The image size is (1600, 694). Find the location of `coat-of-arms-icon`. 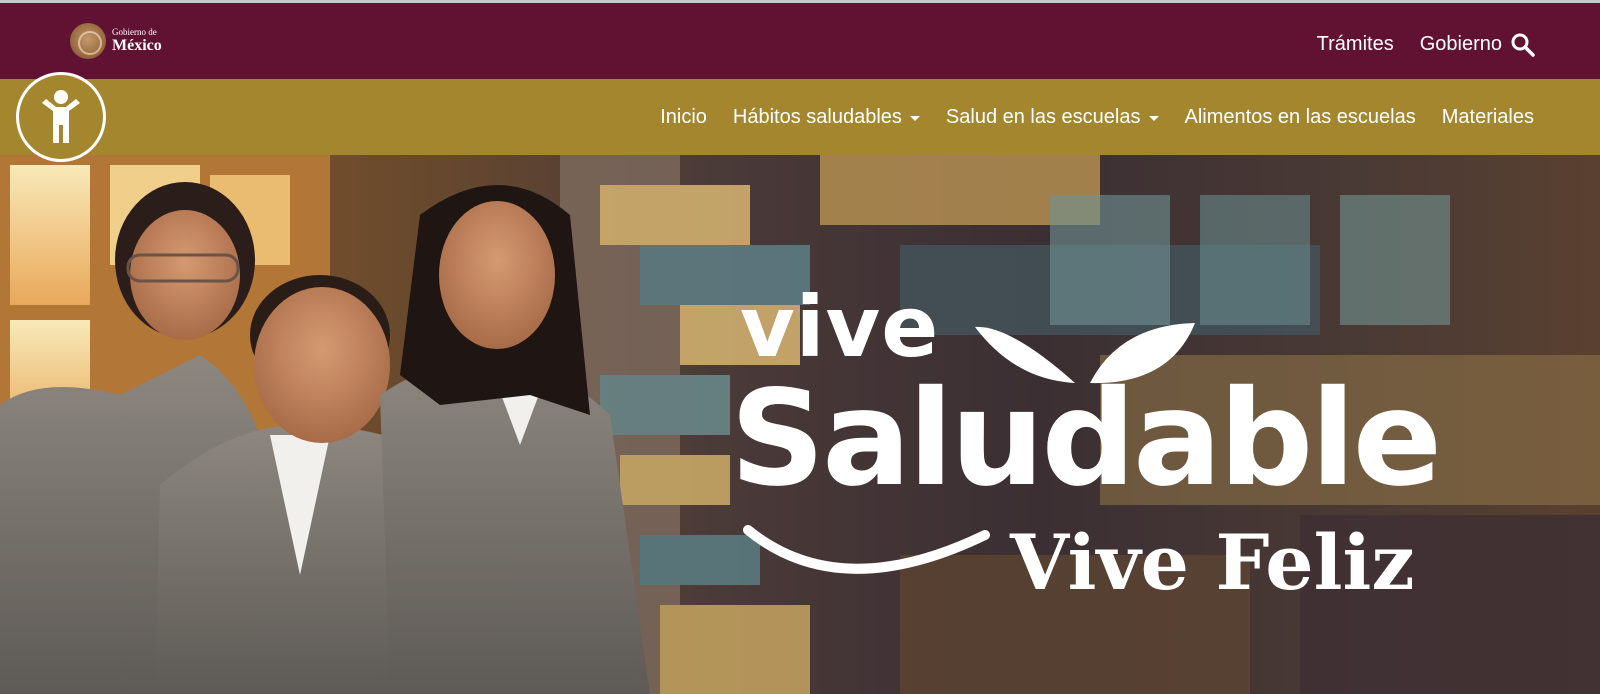

coat-of-arms-icon is located at coordinates (88, 41).